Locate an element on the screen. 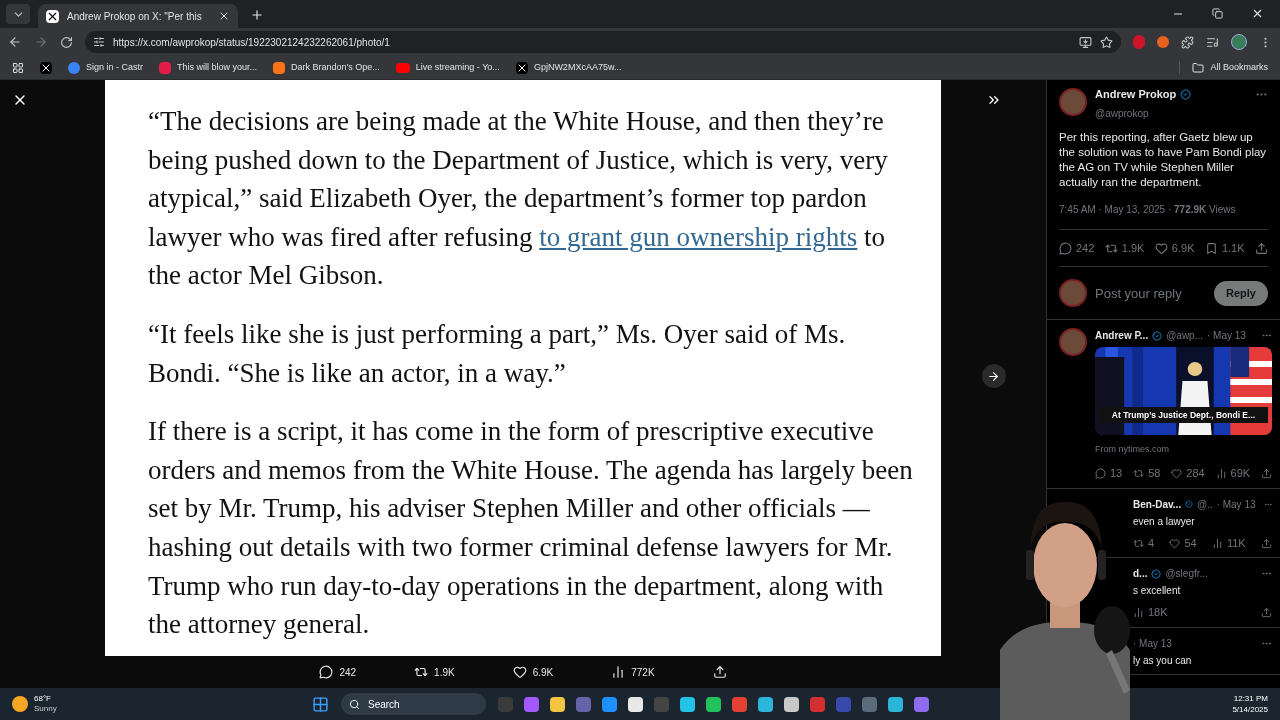 The image size is (1280, 720). install-icon is located at coordinates (1085, 42).